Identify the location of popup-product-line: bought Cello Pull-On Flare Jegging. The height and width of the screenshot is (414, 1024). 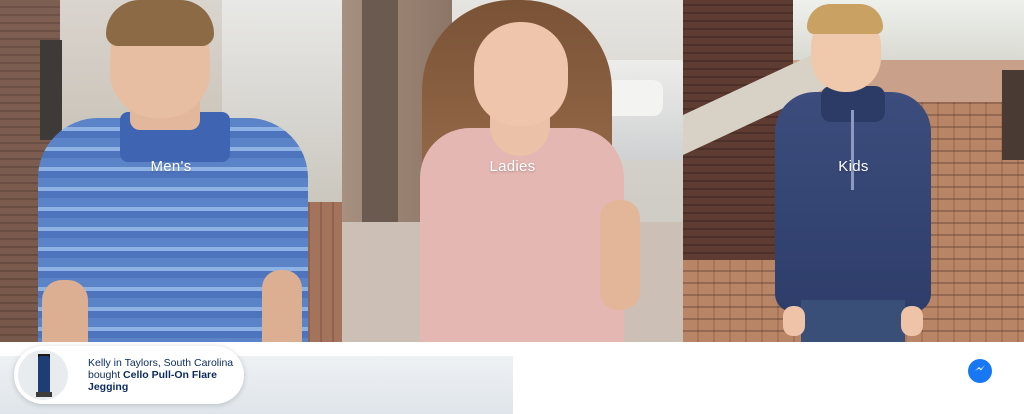
(166, 381).